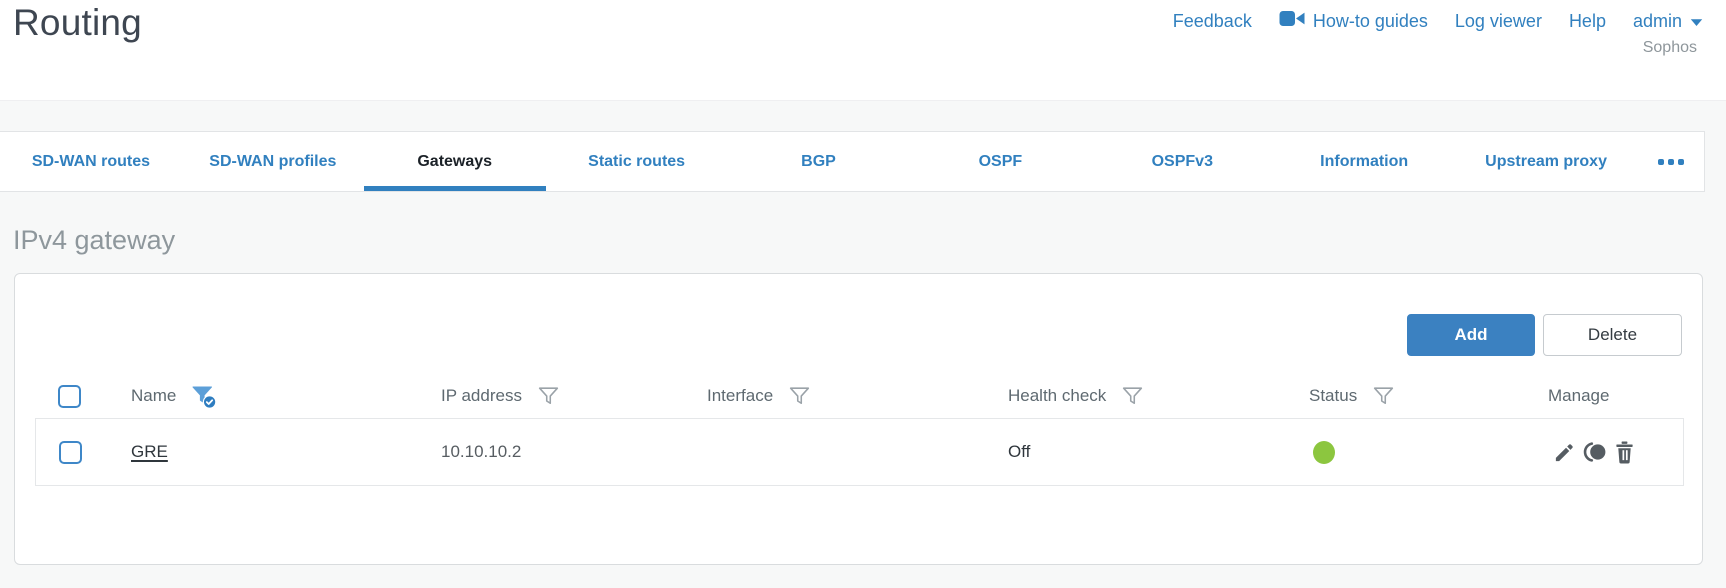 Image resolution: width=1726 pixels, height=588 pixels. Describe the element at coordinates (1670, 161) in the screenshot. I see `more-tabs-button` at that location.